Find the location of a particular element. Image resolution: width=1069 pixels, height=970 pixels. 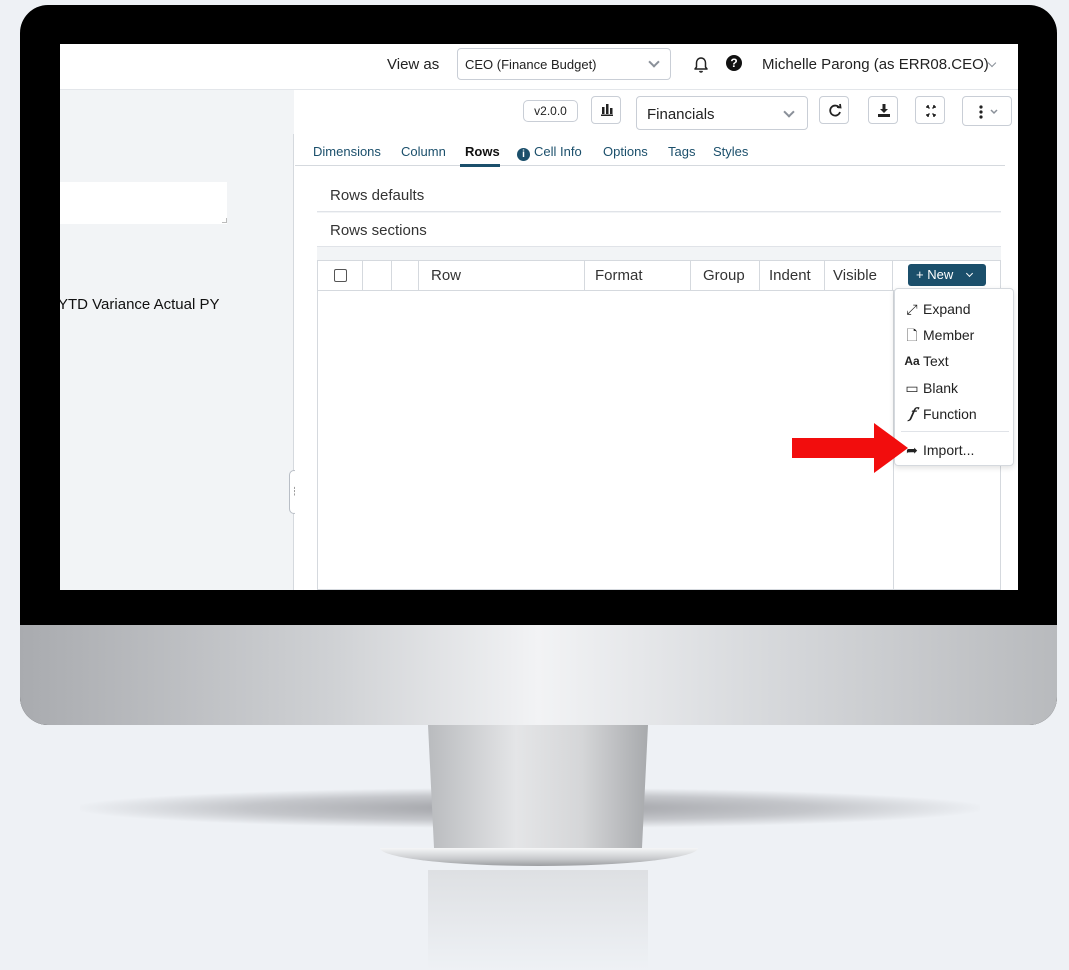

preview-column-headers: YTD Variance Actual PY is located at coordinates (140, 304).